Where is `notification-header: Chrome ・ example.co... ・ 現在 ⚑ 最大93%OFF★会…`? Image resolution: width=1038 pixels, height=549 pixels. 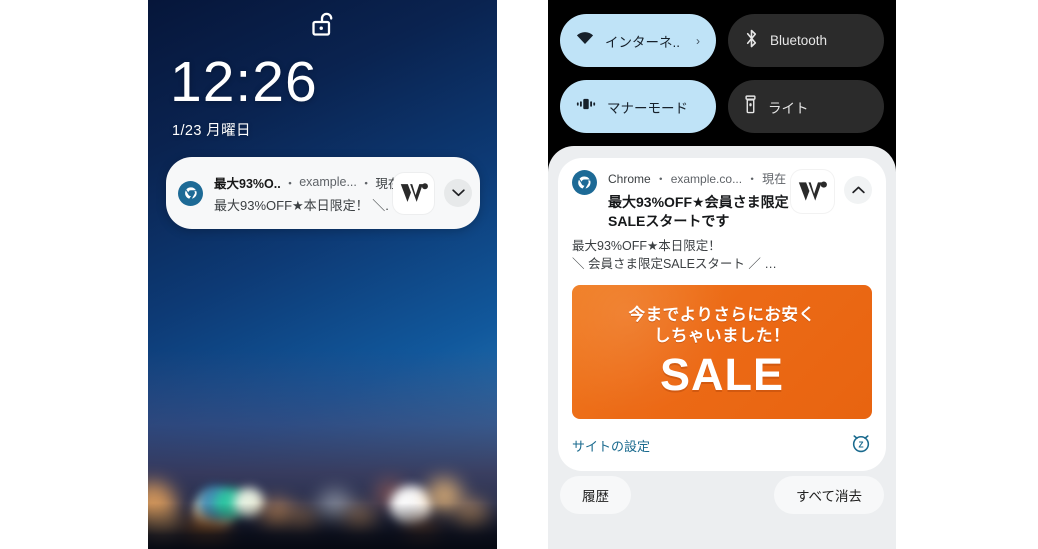 notification-header: Chrome ・ example.co... ・ 現在 ⚑ 最大93%OFF★会… is located at coordinates (722, 200).